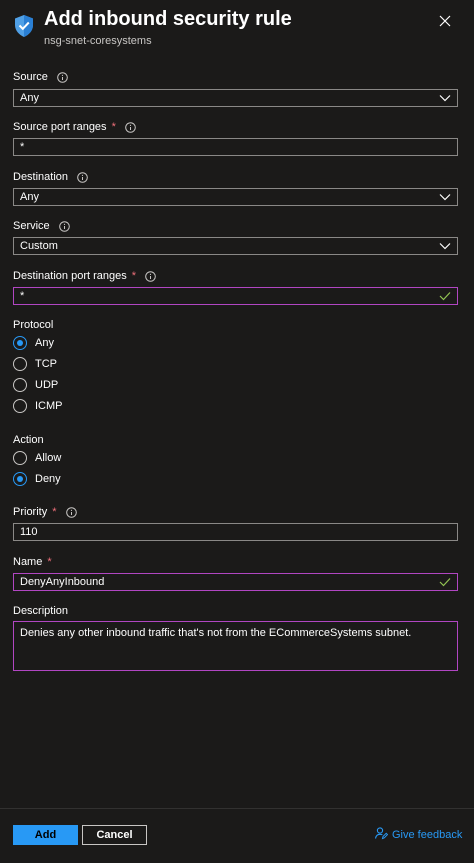 Image resolution: width=474 pixels, height=863 pixels. What do you see at coordinates (41, 226) in the screenshot?
I see `service-label: Service` at bounding box center [41, 226].